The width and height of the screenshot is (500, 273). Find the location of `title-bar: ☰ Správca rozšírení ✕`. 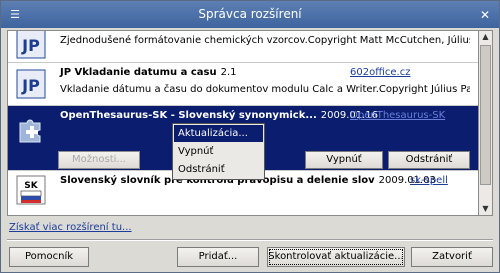

title-bar: ☰ Správca rozšírení ✕ is located at coordinates (250, 14).